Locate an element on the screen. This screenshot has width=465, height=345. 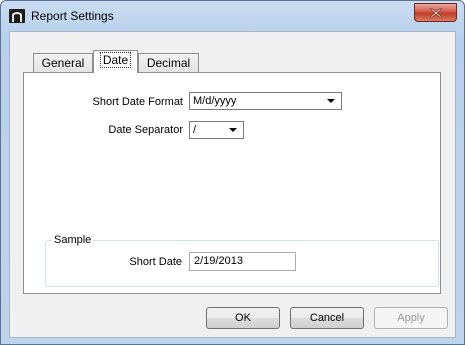
short-date-sample-field: 2/19/2013 is located at coordinates (242, 261).